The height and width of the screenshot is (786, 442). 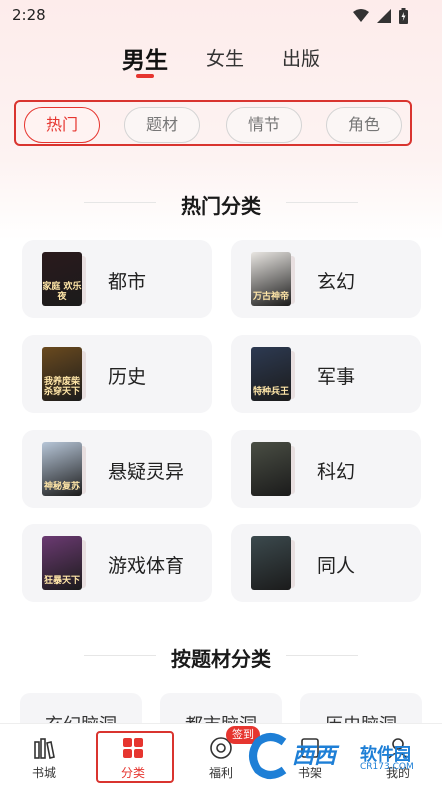 I want to click on category-label: 游戏体育, so click(x=146, y=566).